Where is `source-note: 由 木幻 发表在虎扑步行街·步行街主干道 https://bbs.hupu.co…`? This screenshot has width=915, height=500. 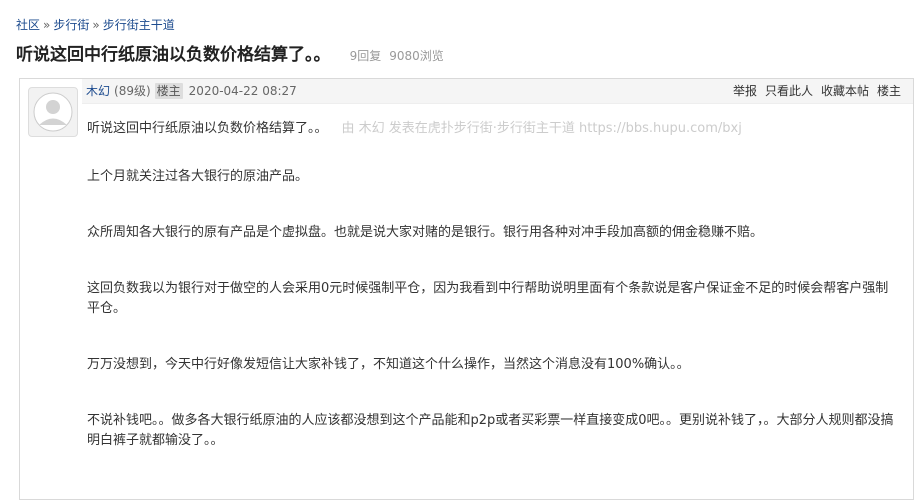 source-note: 由 木幻 发表在虎扑步行街·步行街主干道 https://bbs.hupu.co… is located at coordinates (541, 128).